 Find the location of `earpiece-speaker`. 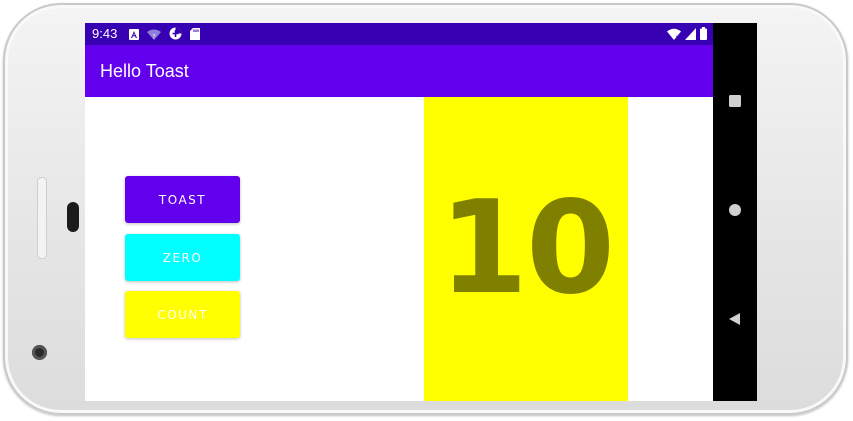

earpiece-speaker is located at coordinates (73, 217).